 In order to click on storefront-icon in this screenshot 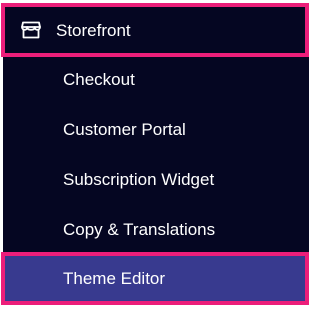, I will do `click(31, 30)`.